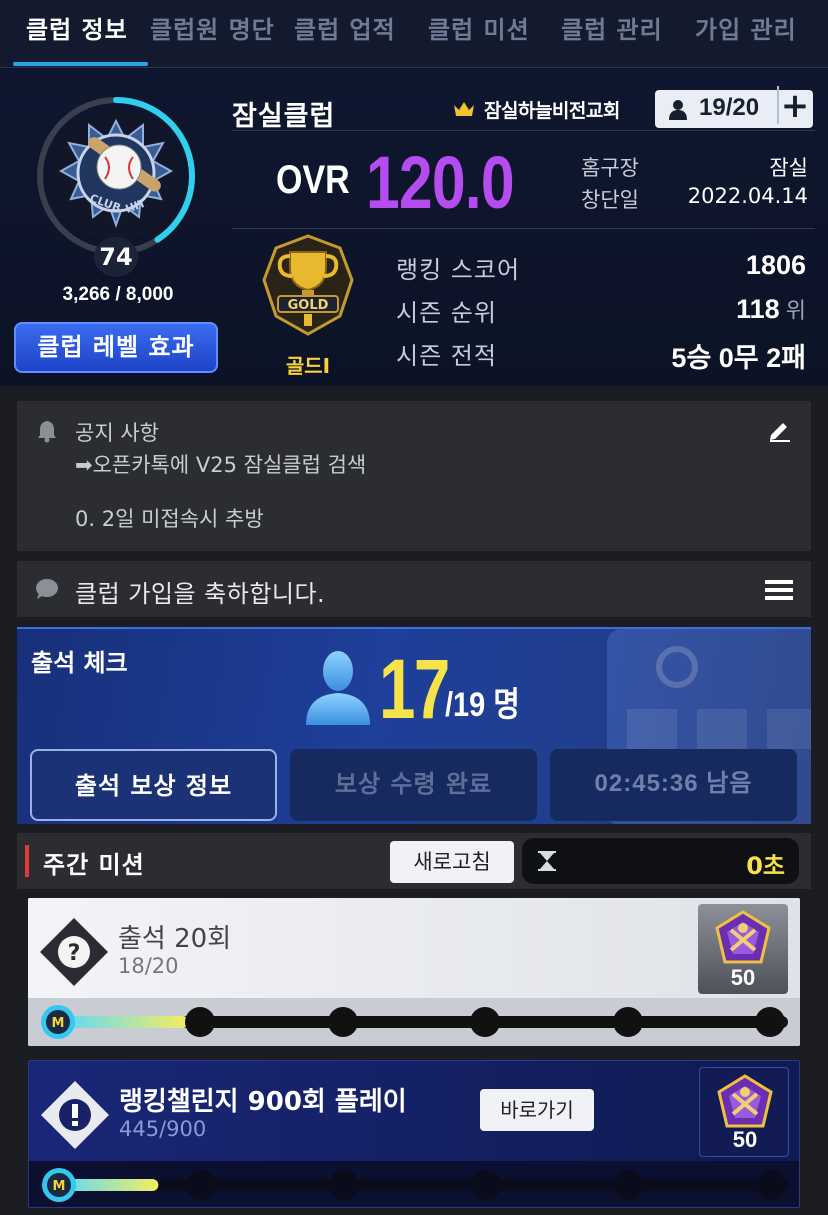 The height and width of the screenshot is (1215, 828). Describe the element at coordinates (117, 433) in the screenshot. I see `notice-title: 공지 사항` at that location.